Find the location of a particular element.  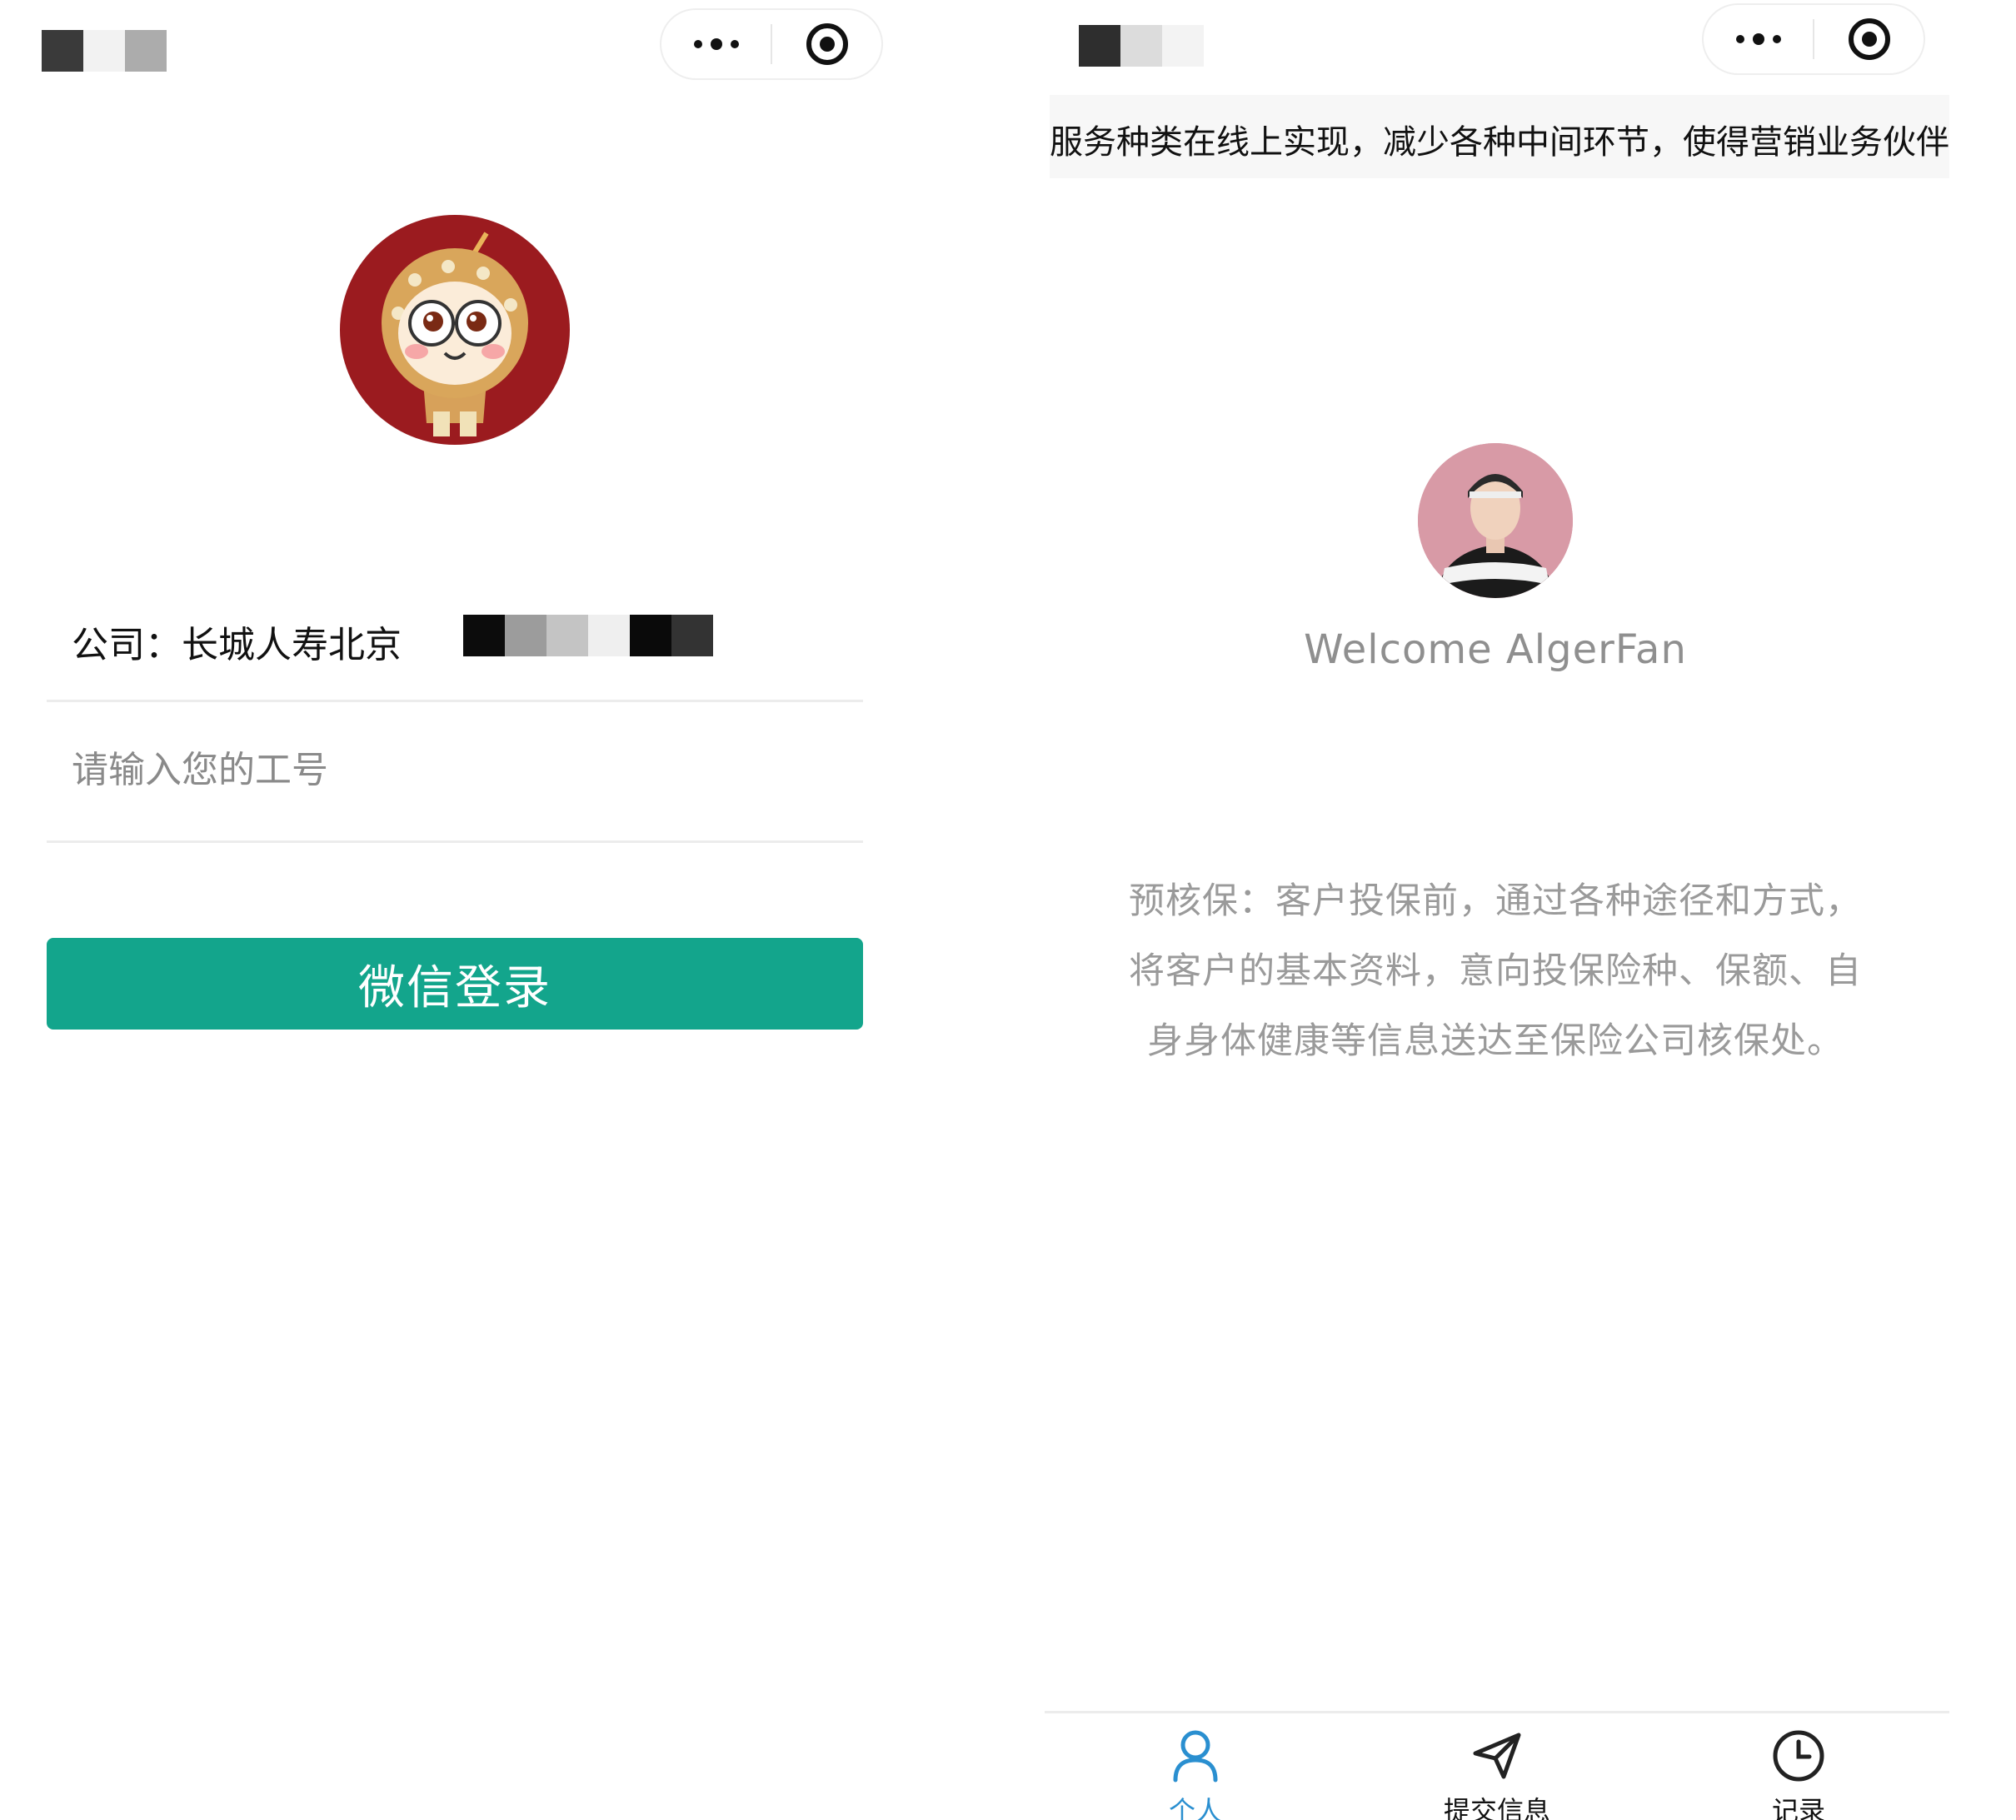

company-mascot-logo is located at coordinates (455, 330).